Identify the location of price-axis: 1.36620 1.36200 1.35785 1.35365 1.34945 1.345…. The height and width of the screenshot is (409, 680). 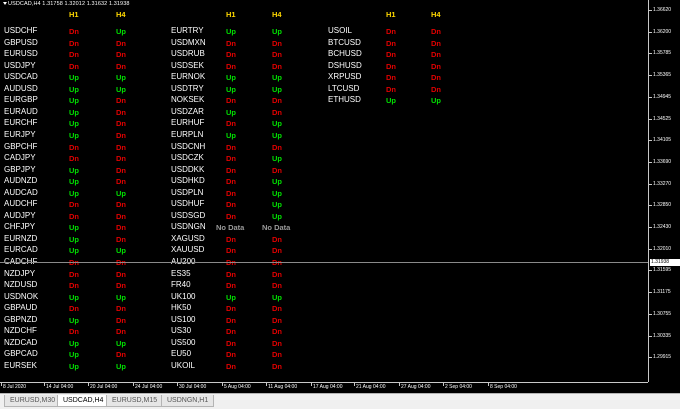
(664, 191).